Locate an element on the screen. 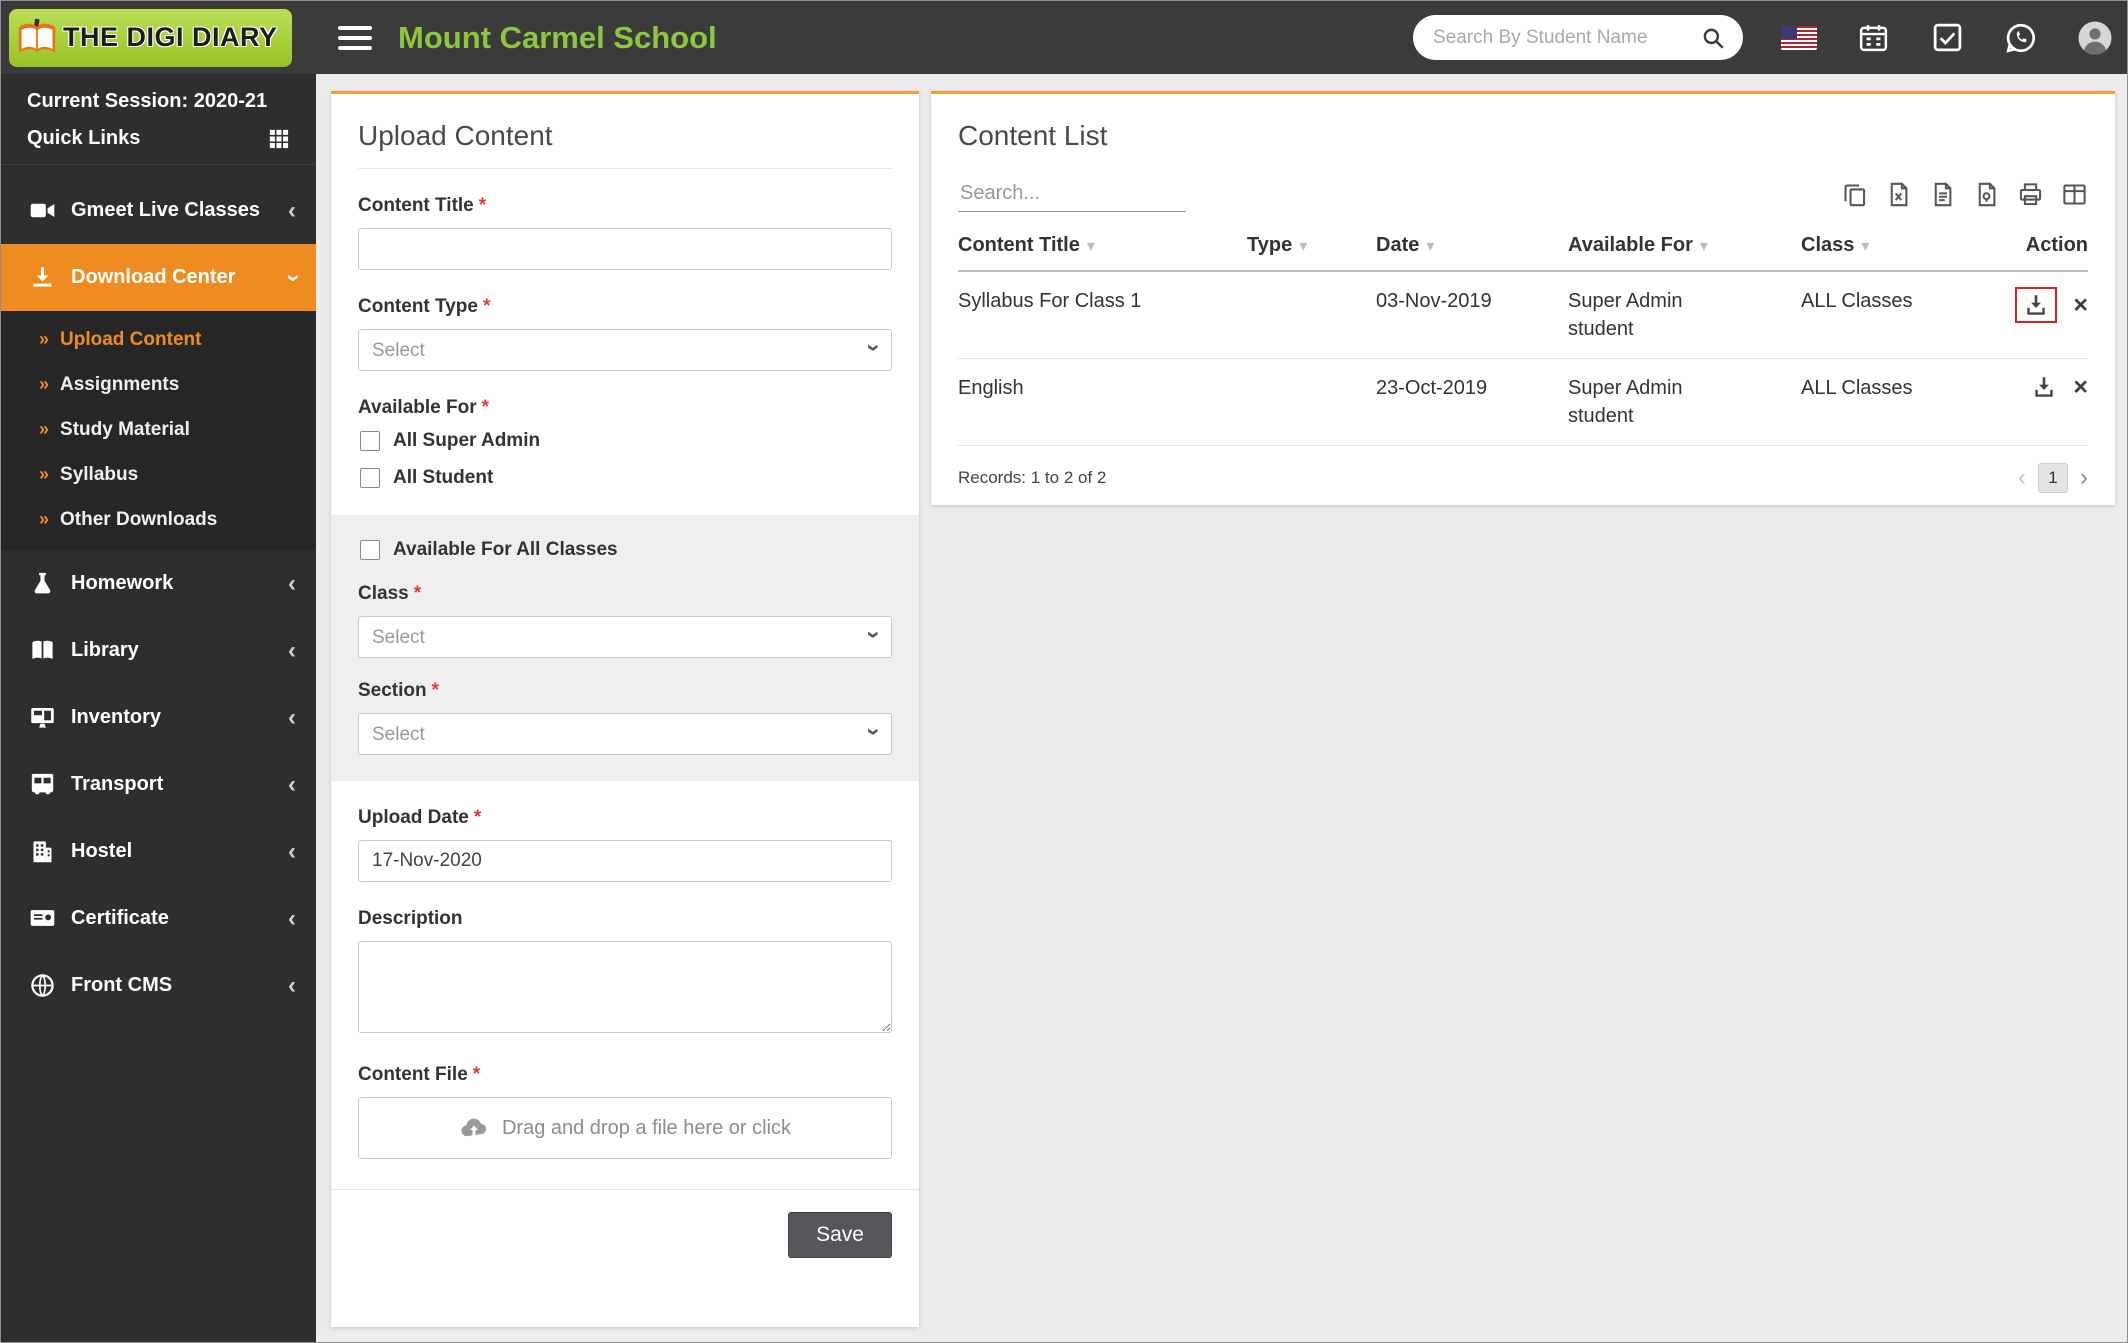 The height and width of the screenshot is (1343, 2128). list-search-input is located at coordinates (1072, 194).